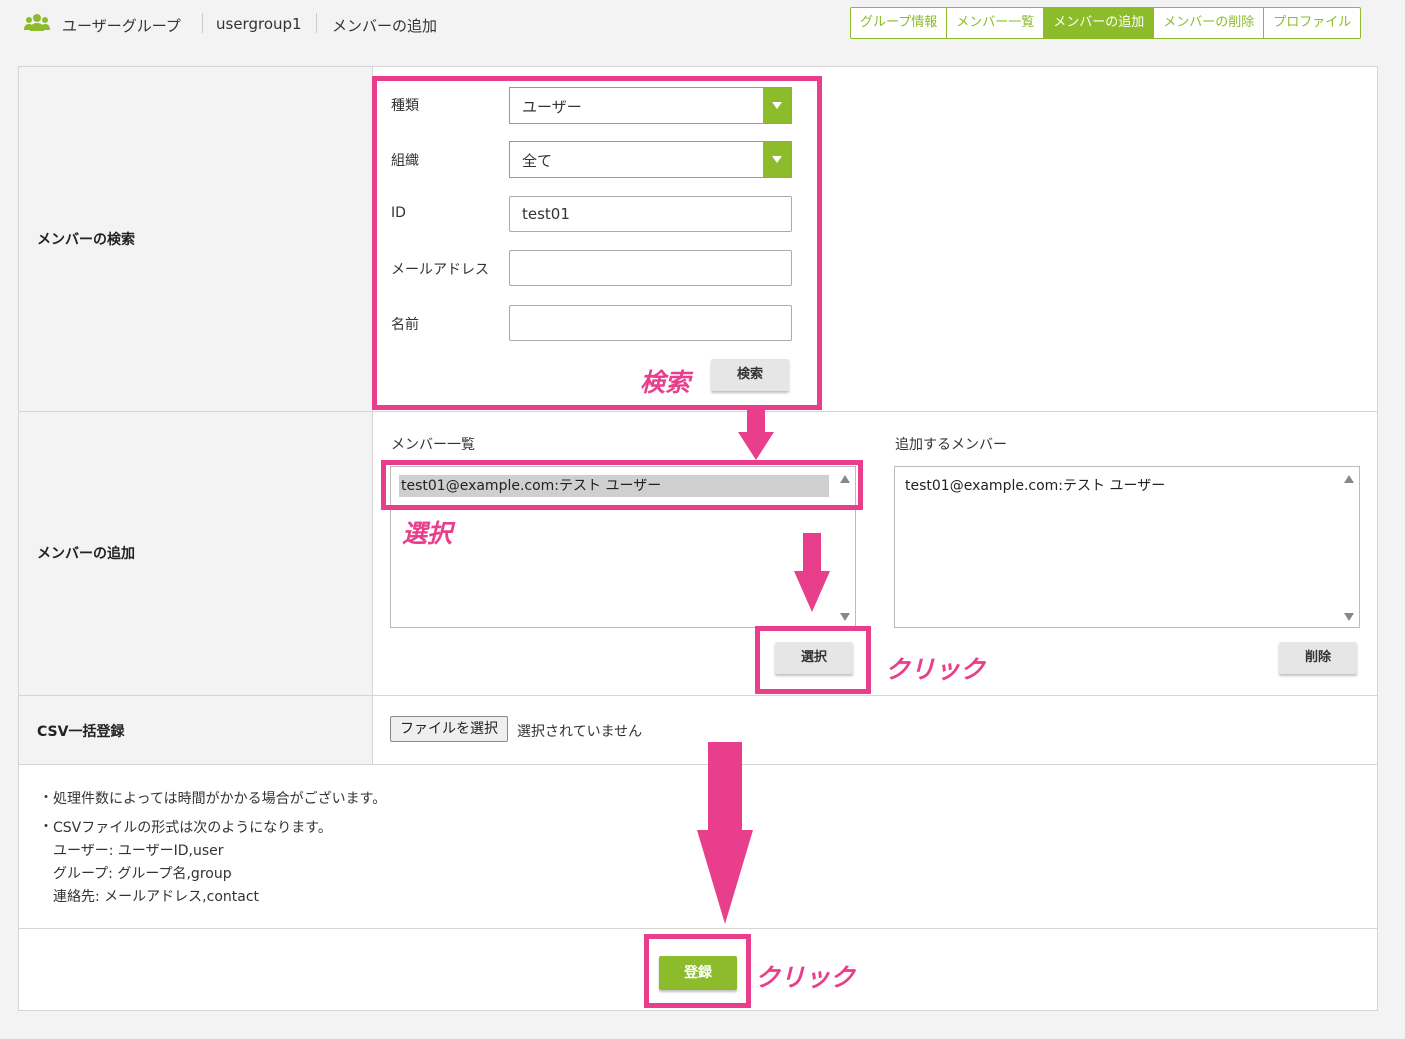 This screenshot has width=1405, height=1039. What do you see at coordinates (156, 897) in the screenshot?
I see `note-line: 連絡先: メールアドレス,contact` at bounding box center [156, 897].